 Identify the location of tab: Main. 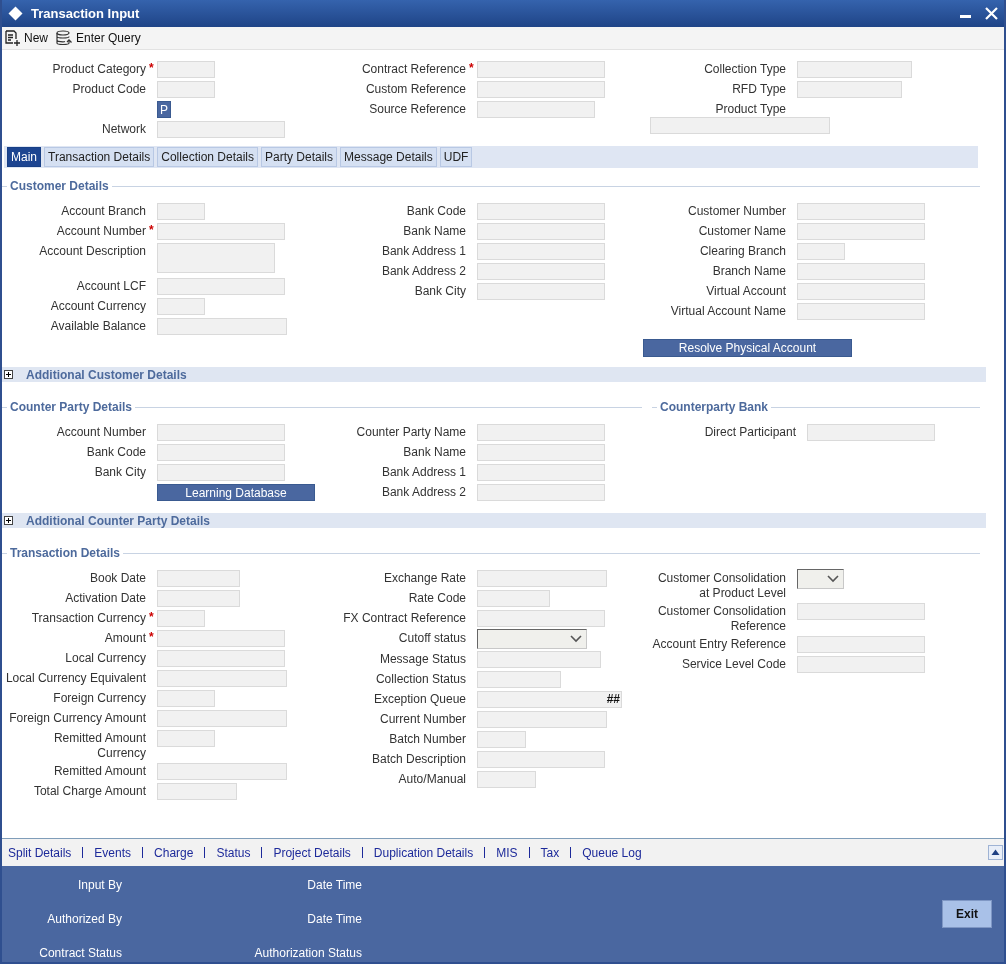
(24, 157).